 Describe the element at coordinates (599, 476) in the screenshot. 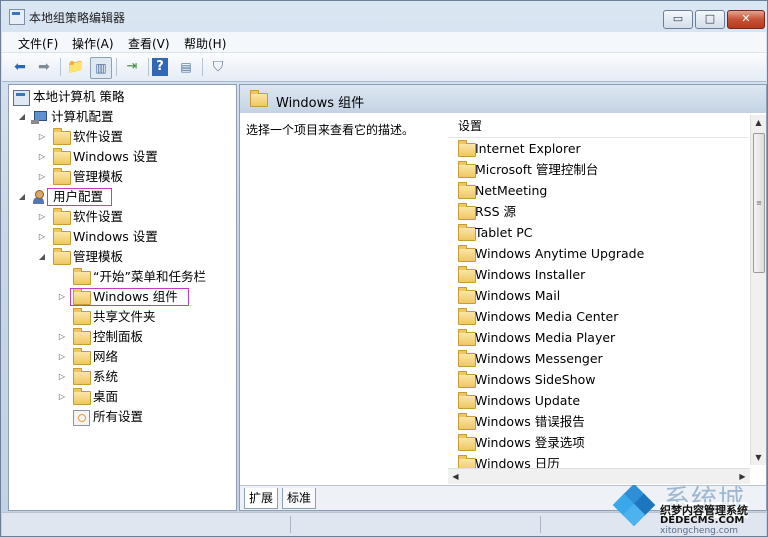

I see `horizontal-scrollbar: ◀ ▶` at that location.